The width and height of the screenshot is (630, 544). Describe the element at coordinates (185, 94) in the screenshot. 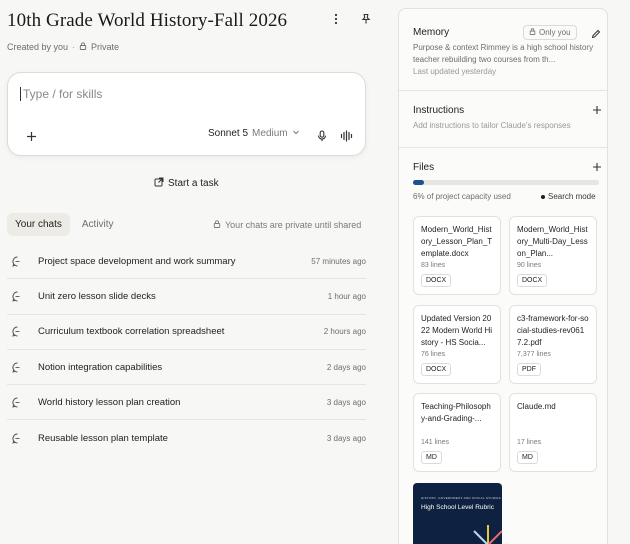

I see `chat-input` at that location.